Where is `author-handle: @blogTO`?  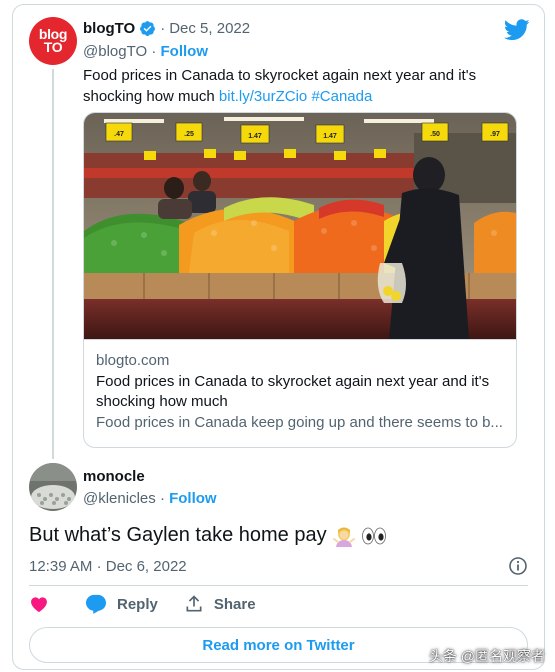 author-handle: @blogTO is located at coordinates (115, 51).